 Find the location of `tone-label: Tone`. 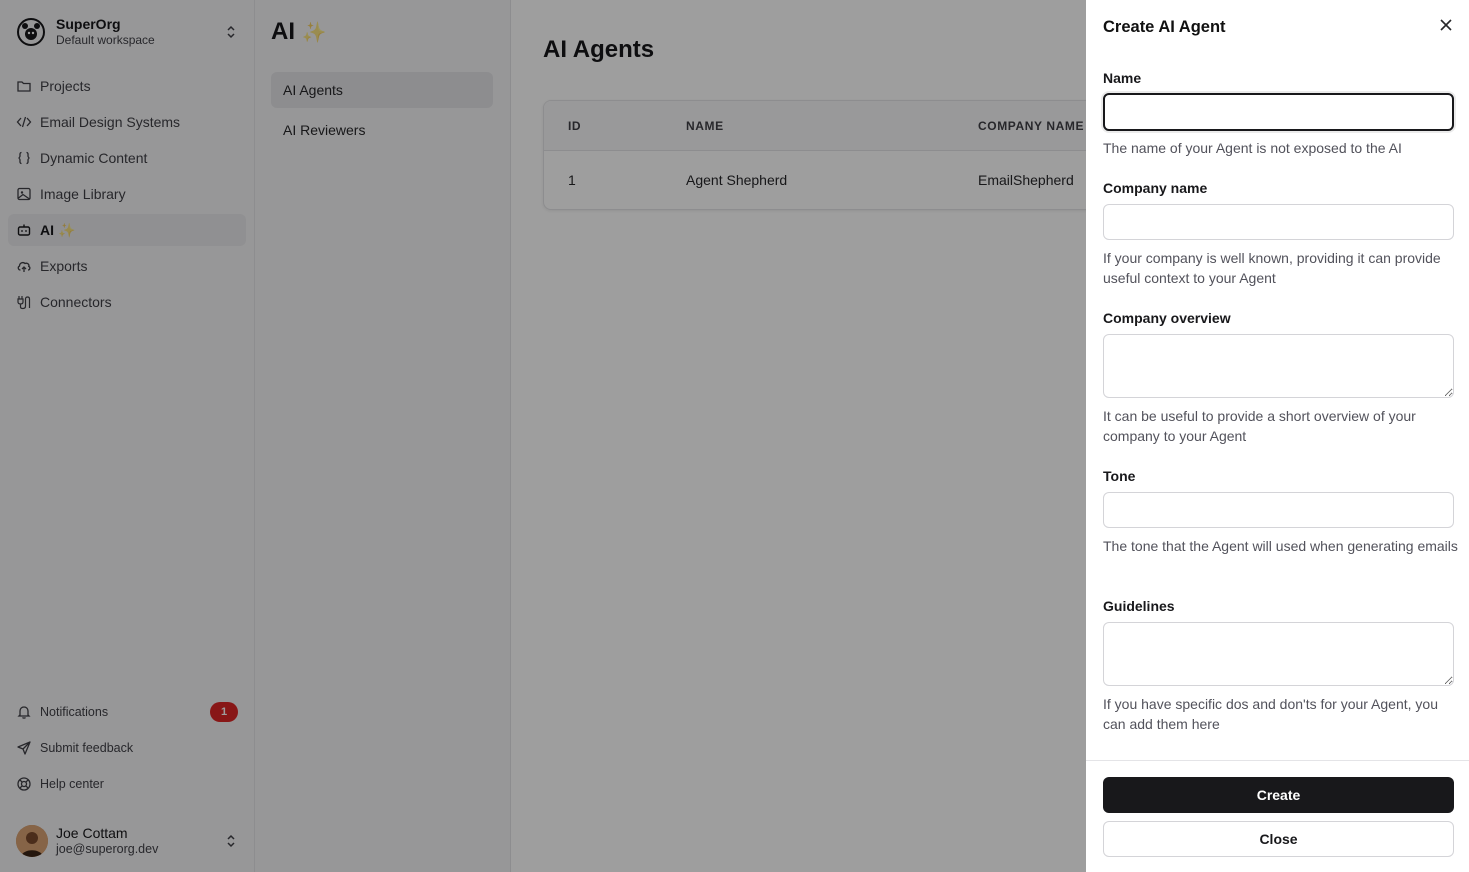

tone-label: Tone is located at coordinates (1119, 476).